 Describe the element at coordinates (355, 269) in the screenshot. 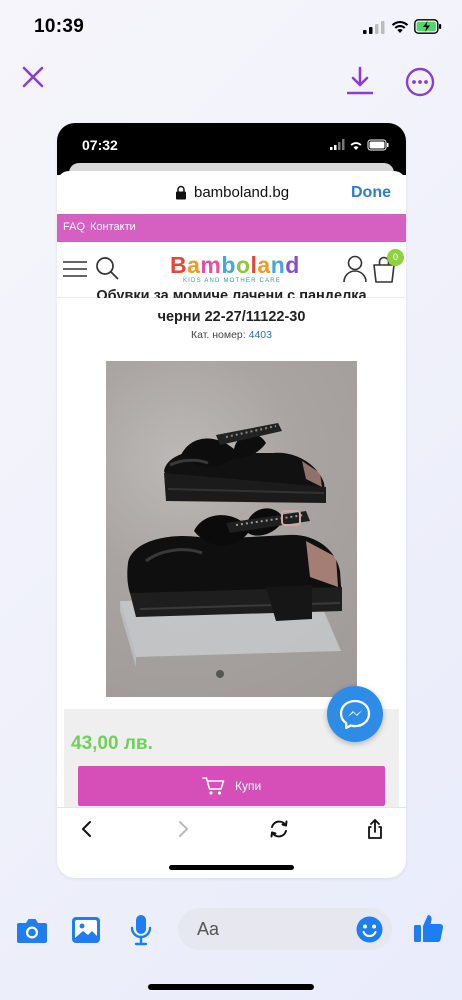

I see `user-icon` at that location.